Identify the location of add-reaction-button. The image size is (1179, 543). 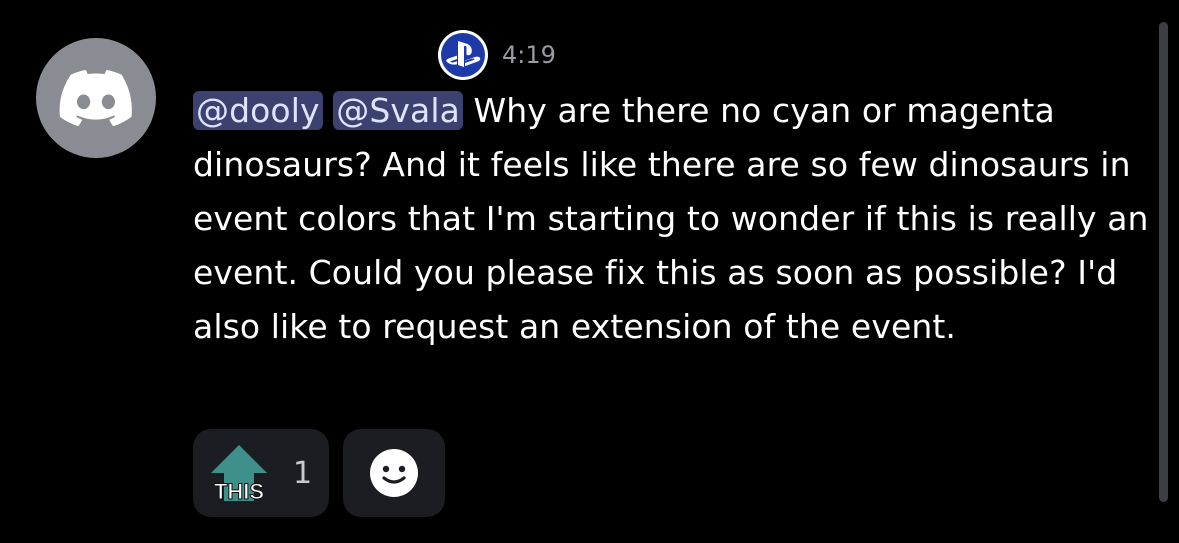
(394, 473).